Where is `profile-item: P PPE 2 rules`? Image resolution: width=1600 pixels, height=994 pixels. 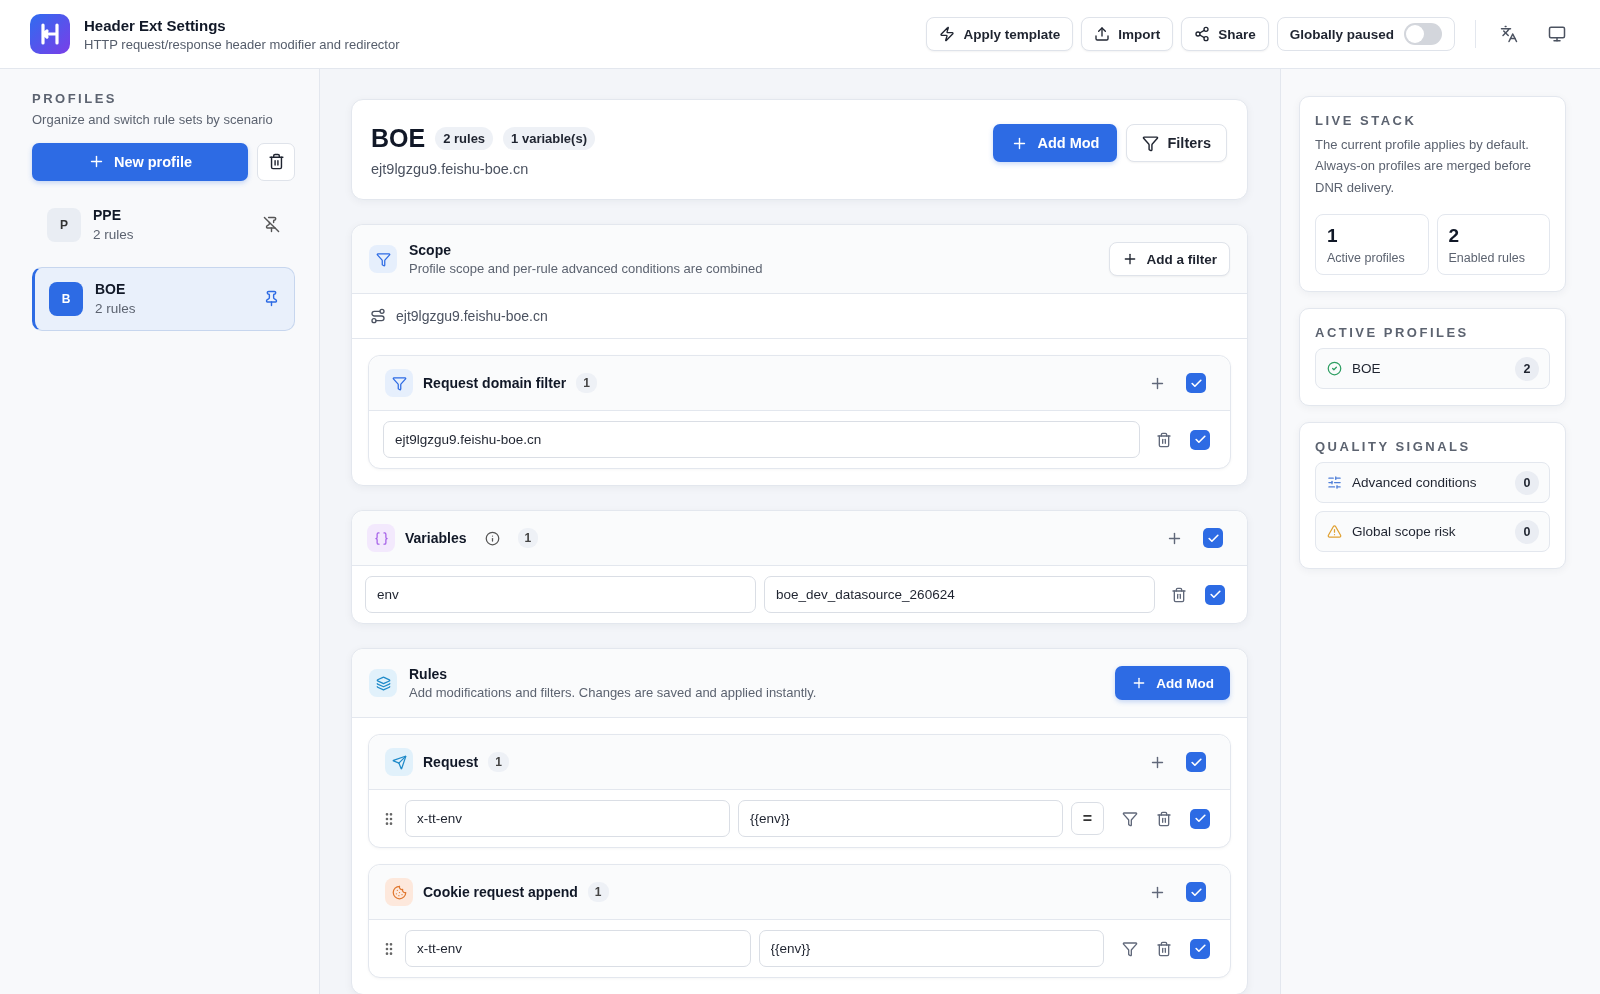 profile-item: P PPE 2 rules is located at coordinates (163, 224).